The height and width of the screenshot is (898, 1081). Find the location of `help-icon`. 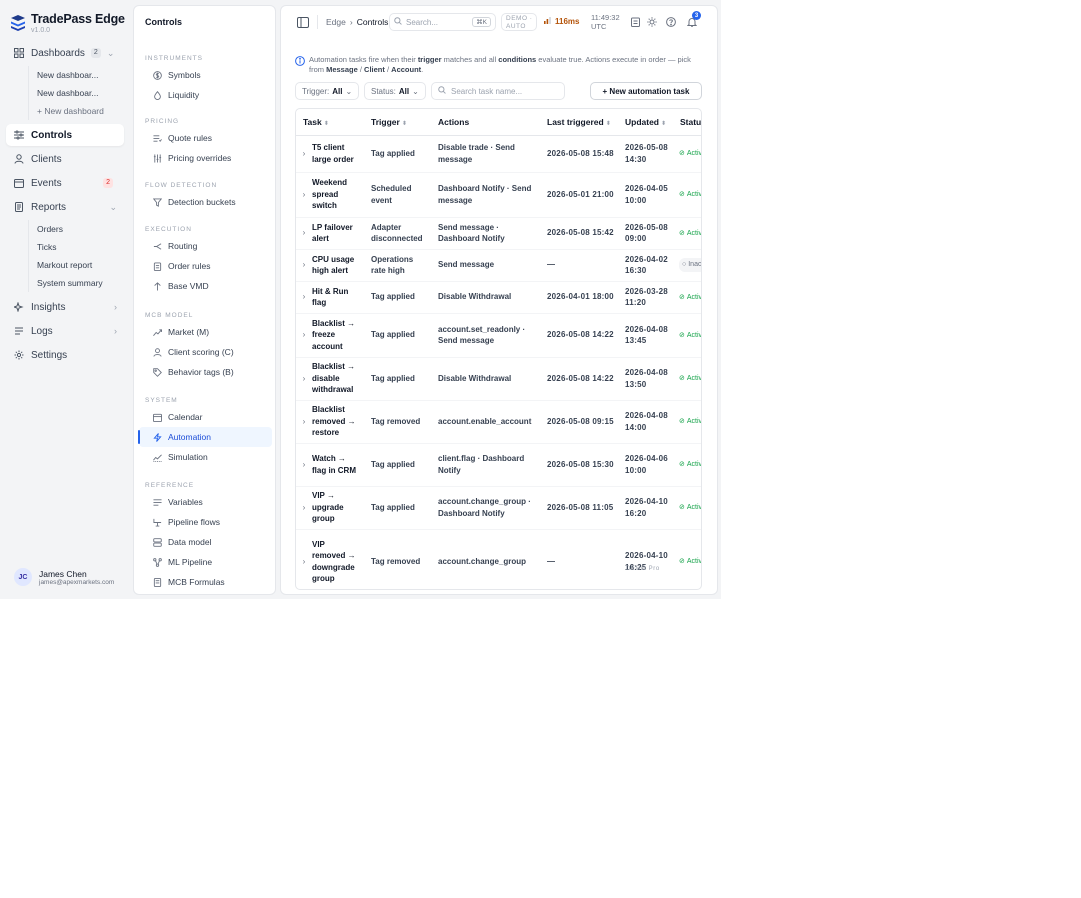

help-icon is located at coordinates (671, 22).